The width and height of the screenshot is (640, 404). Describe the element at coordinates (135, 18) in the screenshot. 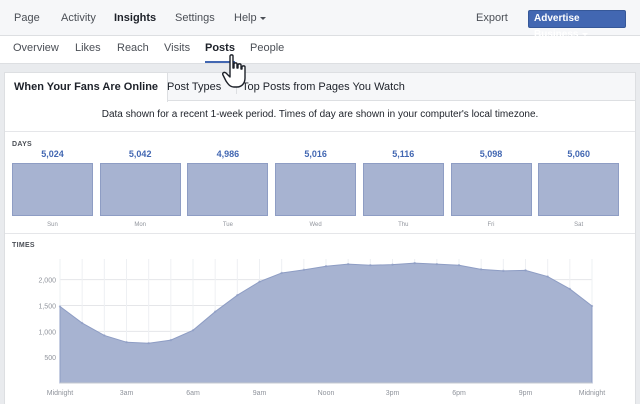

I see `nav-insights: Insights` at that location.